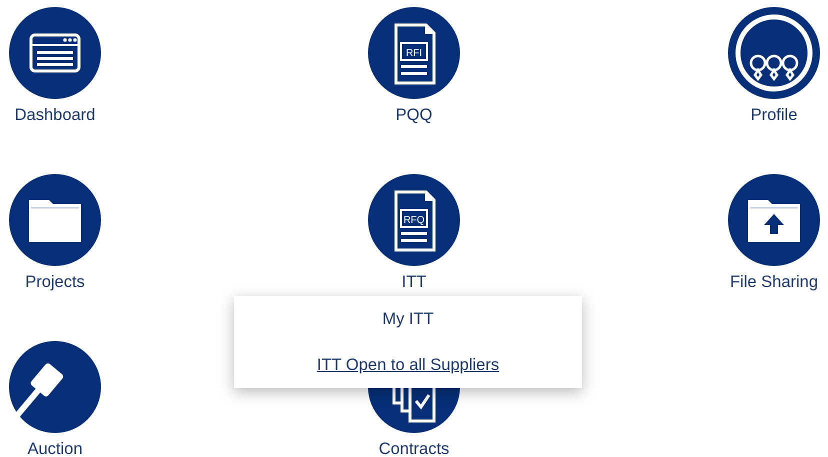  Describe the element at coordinates (55, 220) in the screenshot. I see `folder-icon` at that location.